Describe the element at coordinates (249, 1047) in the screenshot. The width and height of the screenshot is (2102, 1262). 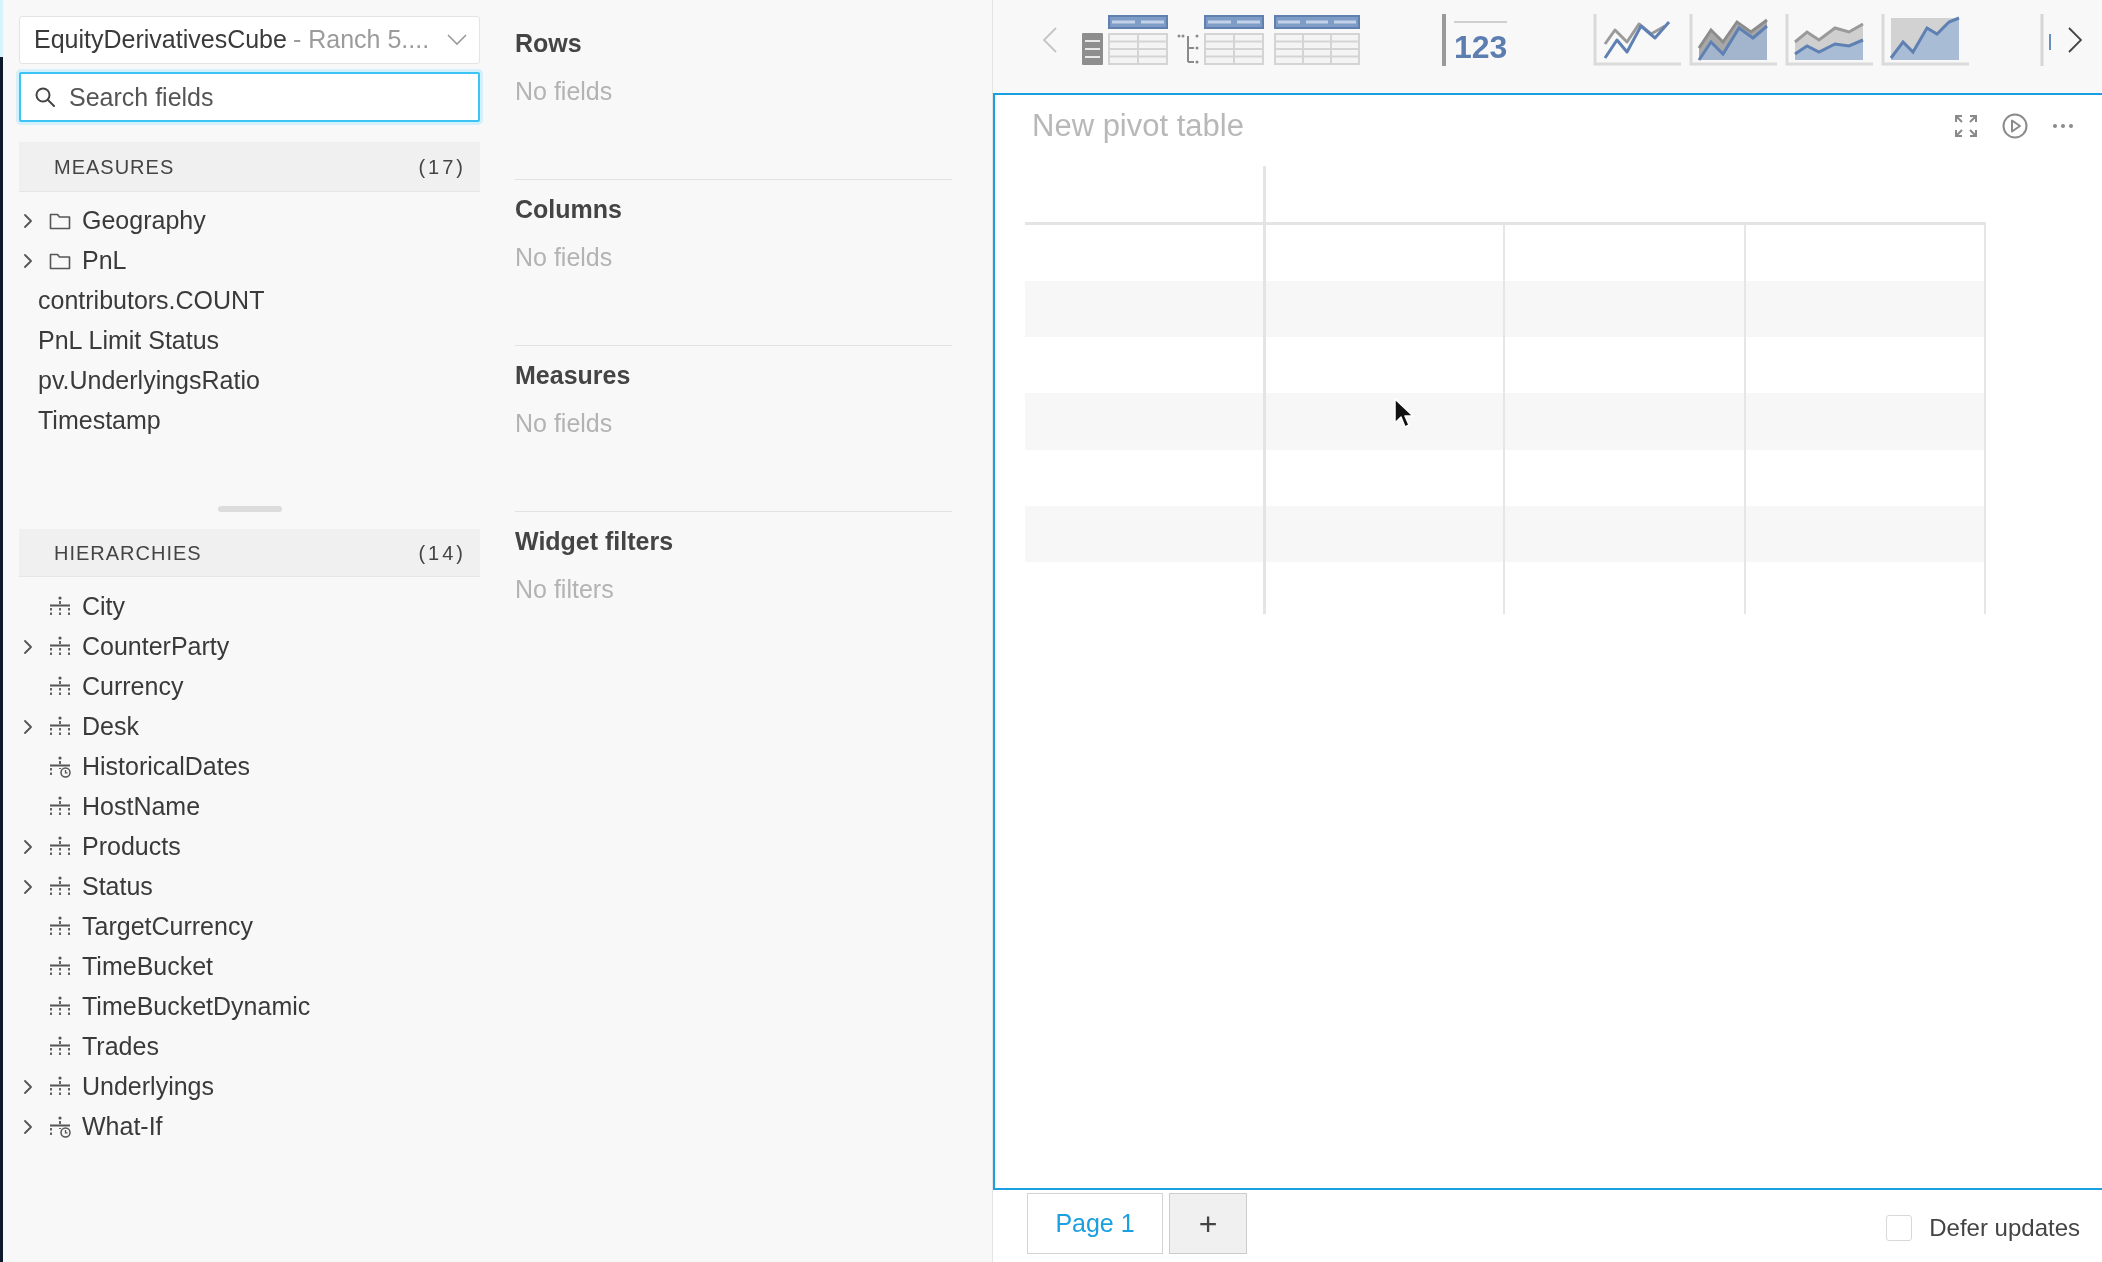
I see `hierarchy-item: Trades` at that location.